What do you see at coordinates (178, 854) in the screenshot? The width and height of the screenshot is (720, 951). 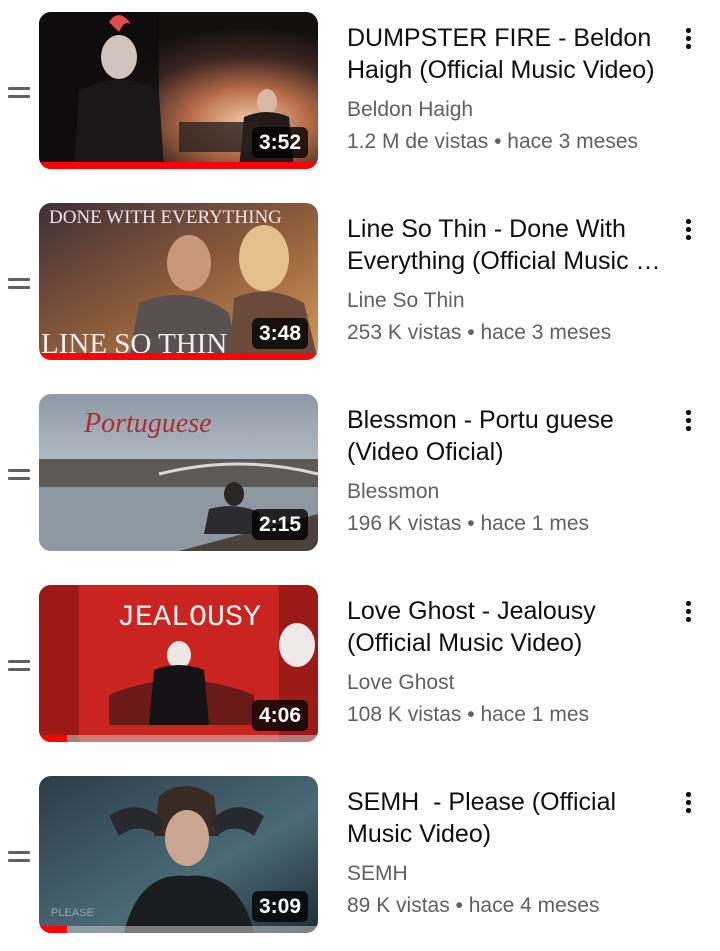 I see `video-thumbnail: PLEASE 3:09` at bounding box center [178, 854].